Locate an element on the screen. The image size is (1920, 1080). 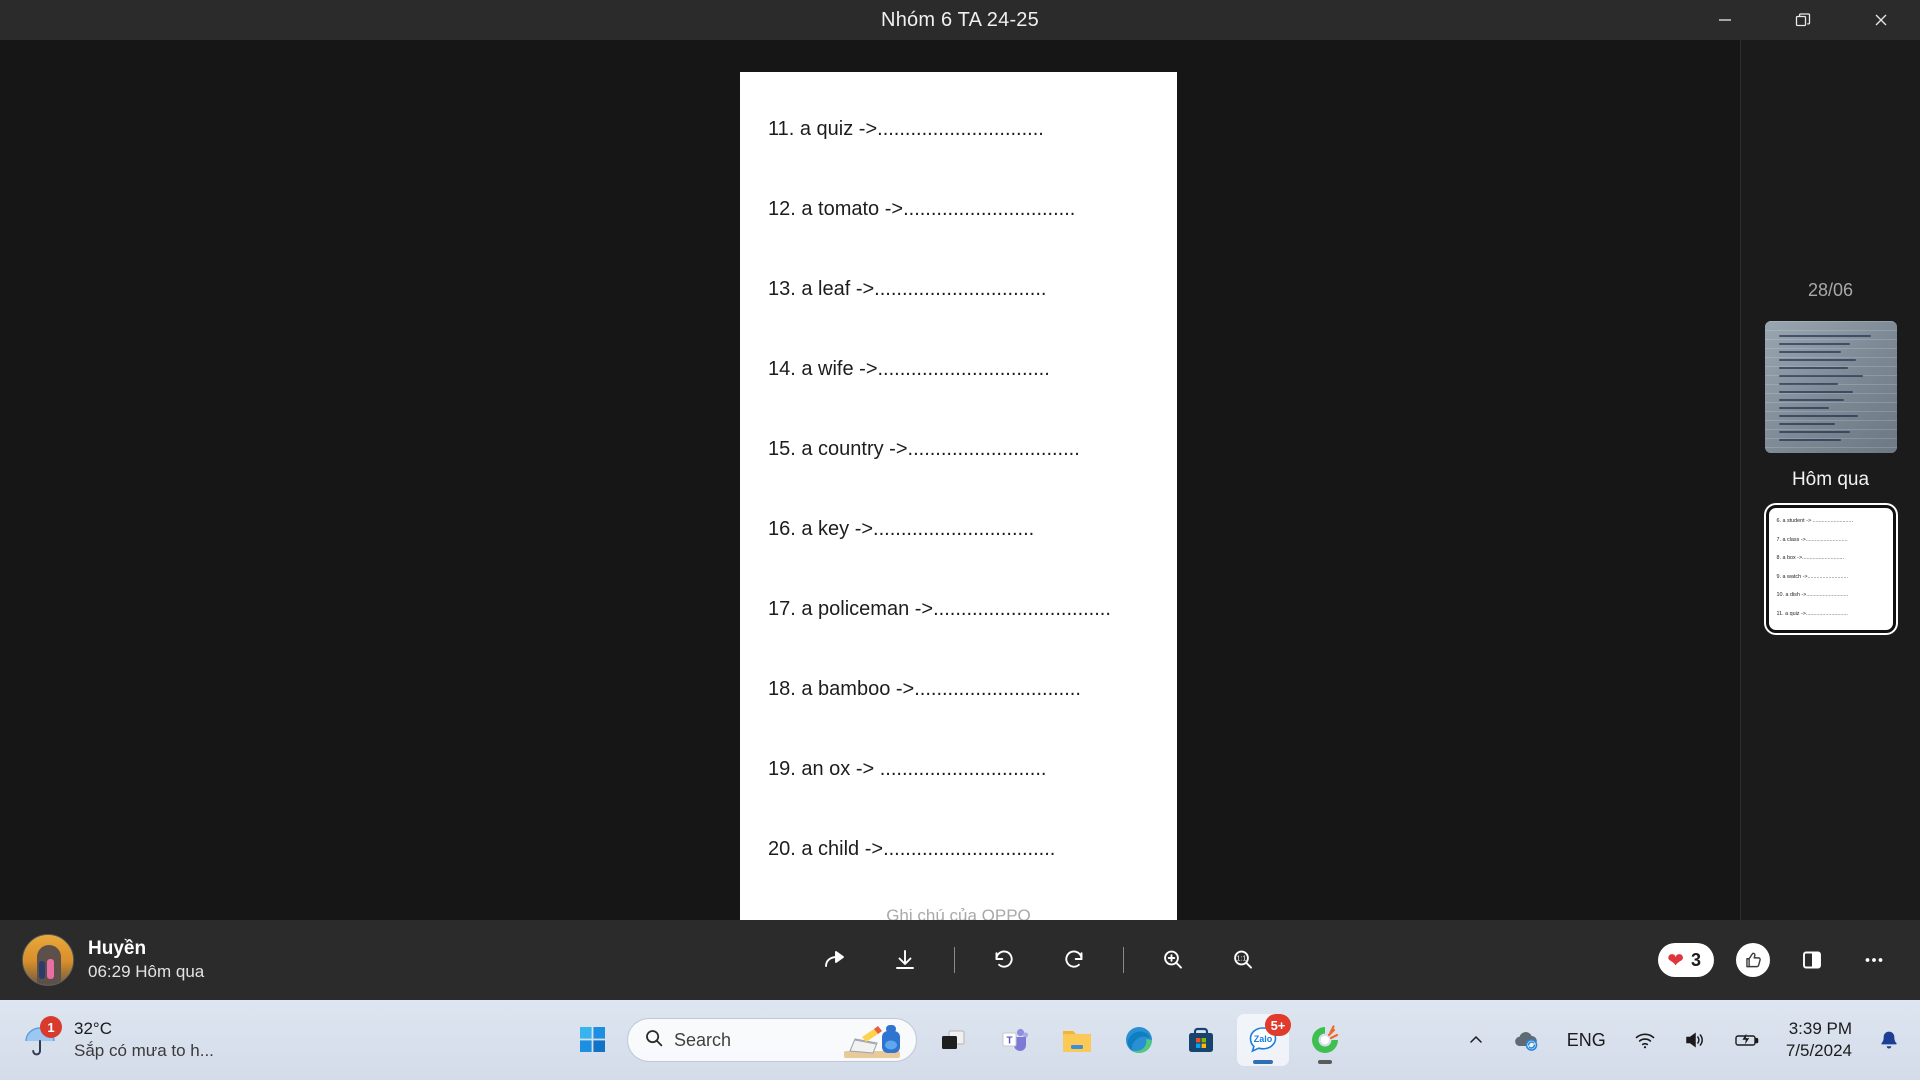
search-illustration is located at coordinates (872, 1041).